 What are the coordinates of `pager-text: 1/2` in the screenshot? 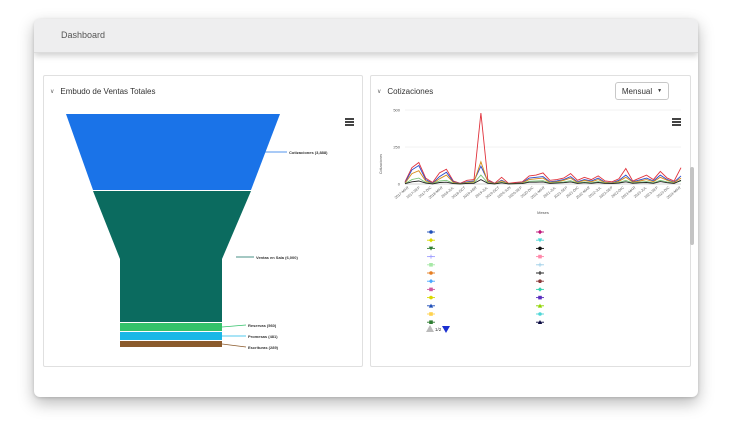 It's located at (438, 329).